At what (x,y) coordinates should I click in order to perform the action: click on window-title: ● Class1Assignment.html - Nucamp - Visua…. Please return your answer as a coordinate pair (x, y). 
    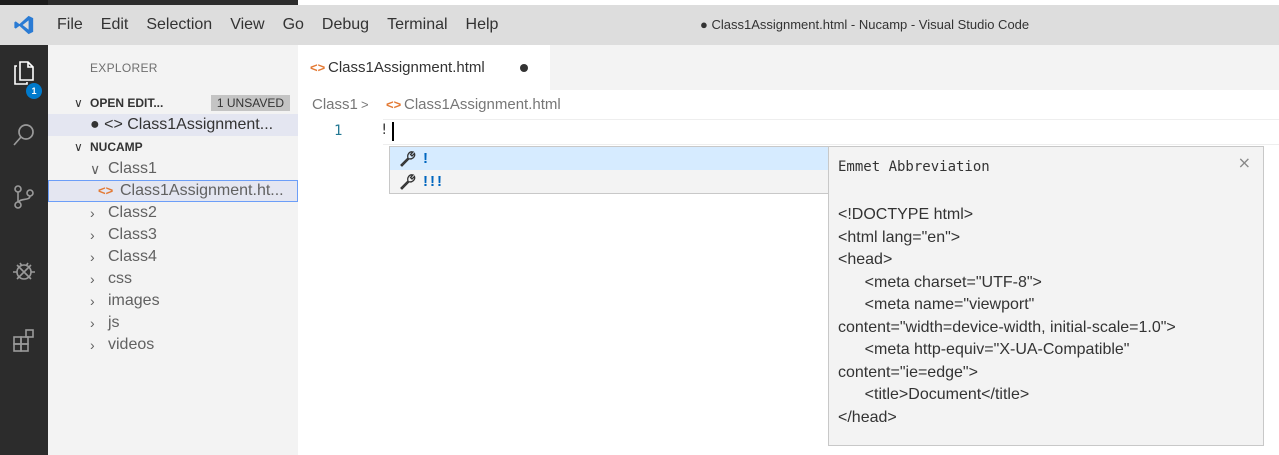
    Looking at the image, I should click on (865, 24).